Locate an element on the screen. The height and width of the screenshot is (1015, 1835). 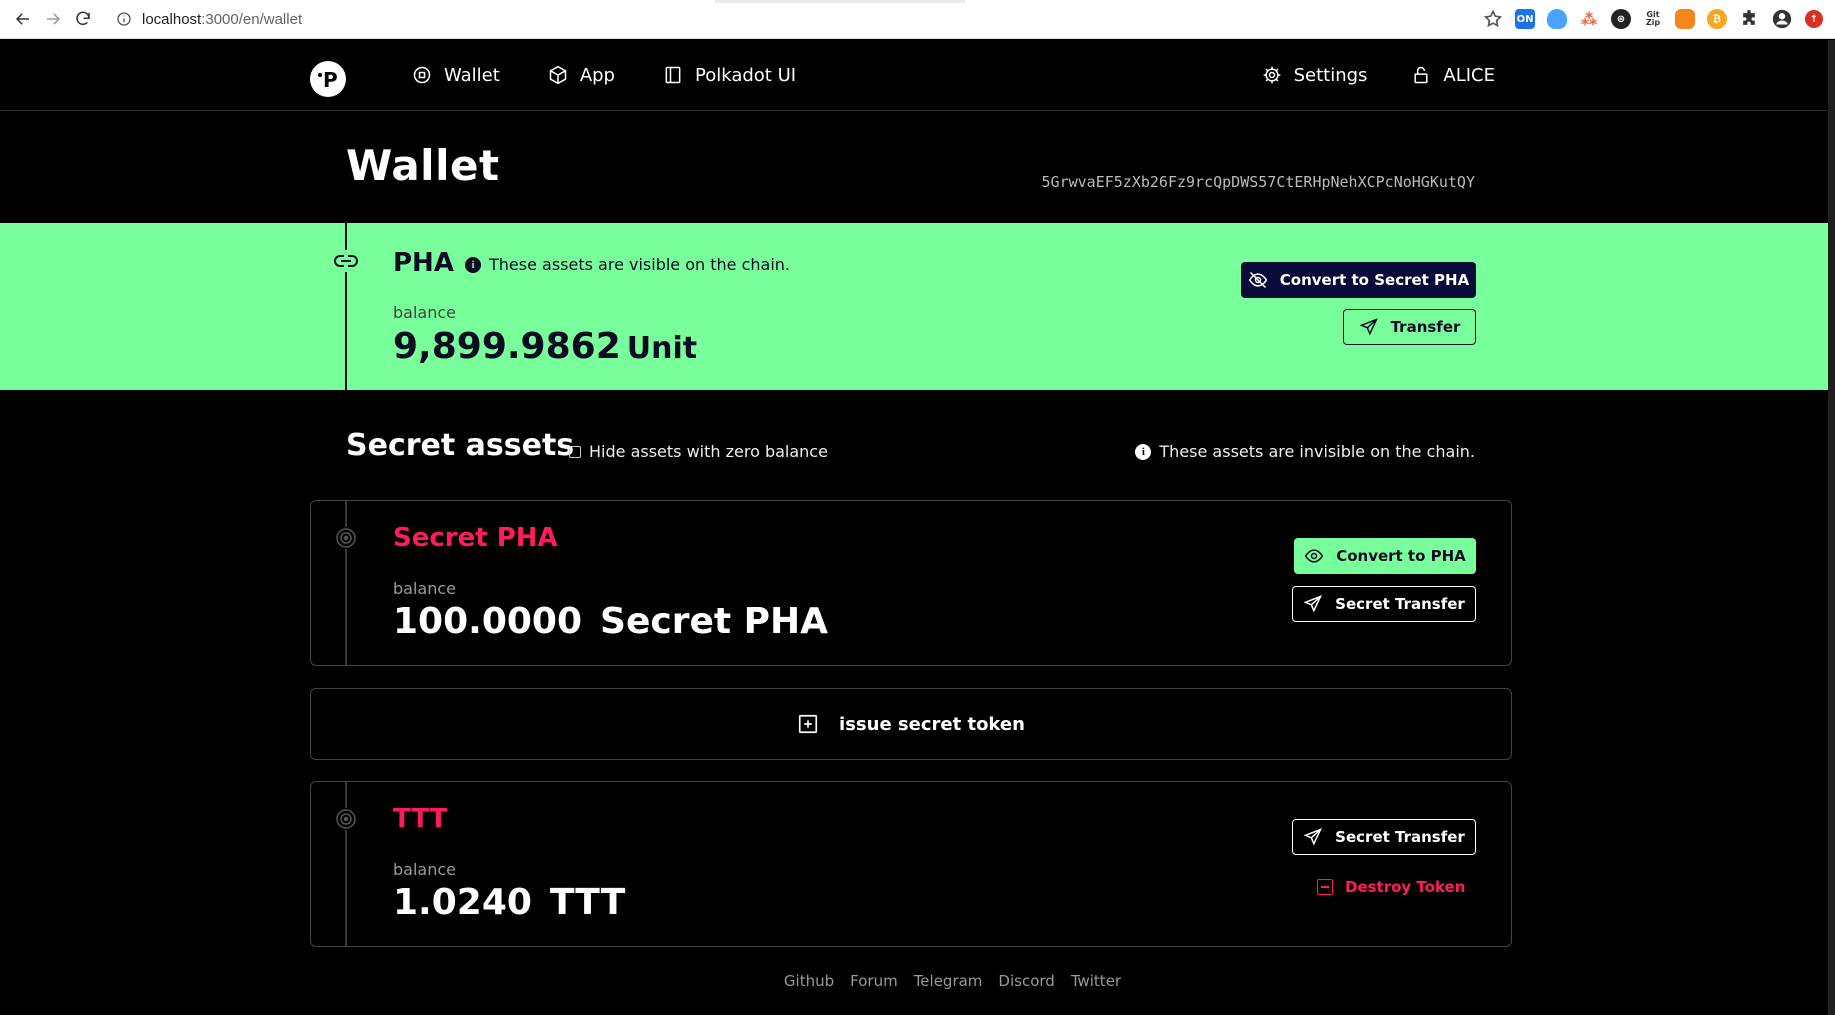
button-label: Convert to PHA is located at coordinates (1401, 556).